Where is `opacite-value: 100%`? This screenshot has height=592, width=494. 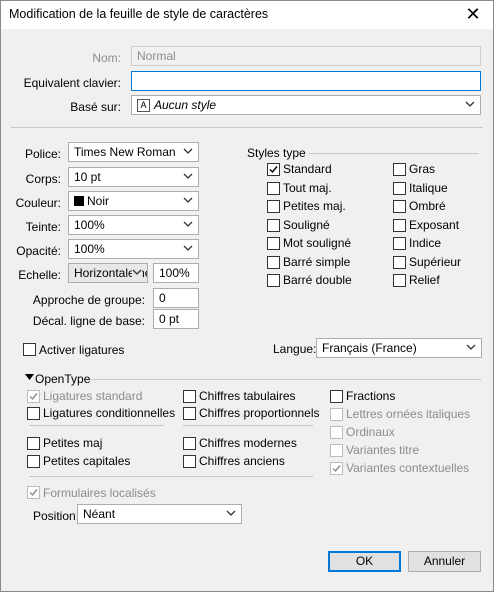
opacite-value: 100% is located at coordinates (89, 249).